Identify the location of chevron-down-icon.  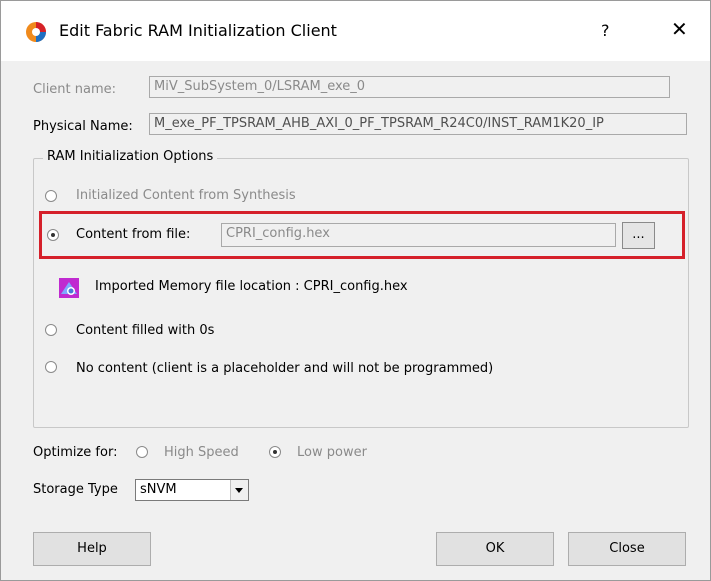
(239, 490).